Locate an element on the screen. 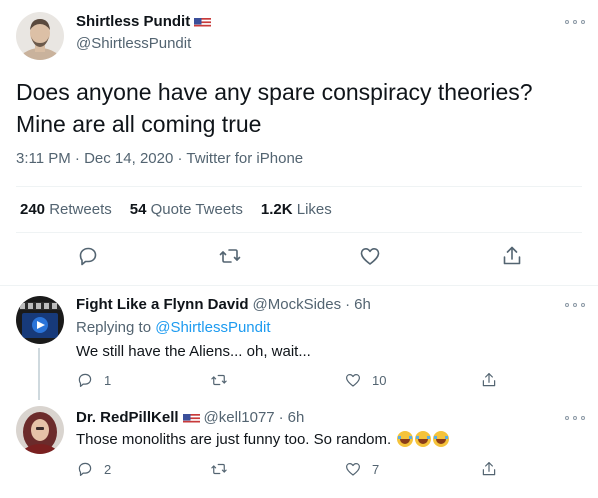  likes-stat: 1.2K Likes is located at coordinates (296, 209).